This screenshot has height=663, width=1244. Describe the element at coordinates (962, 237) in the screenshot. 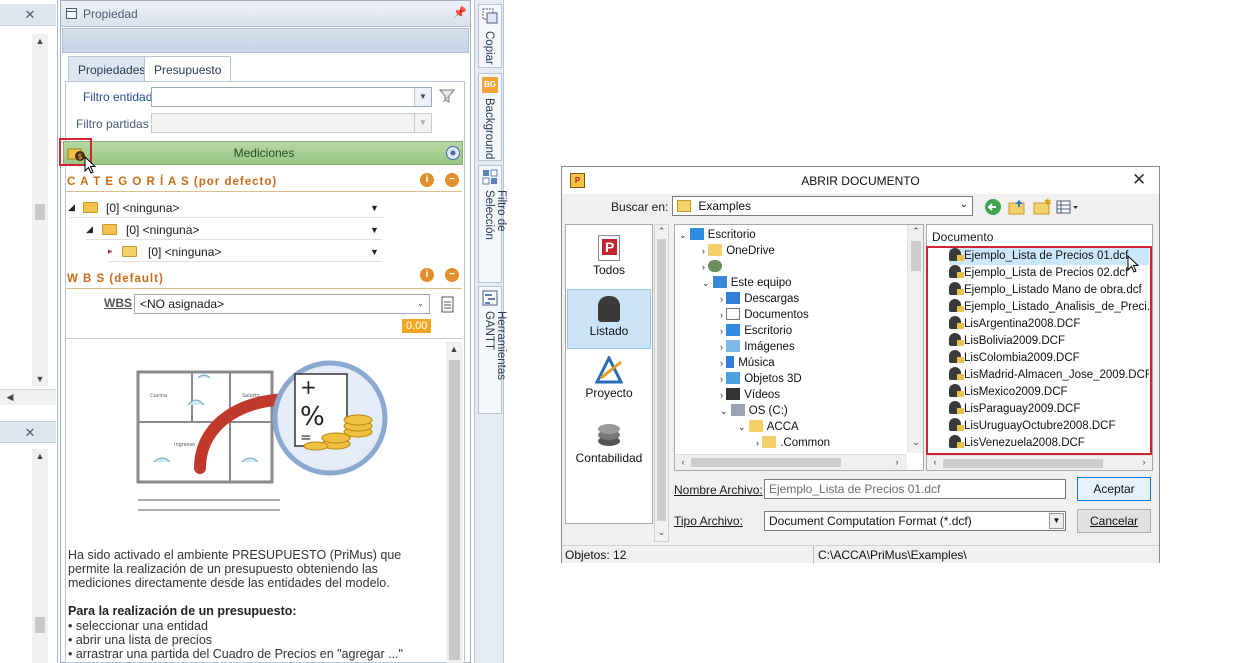

I see `column-header-documento: Documento` at that location.